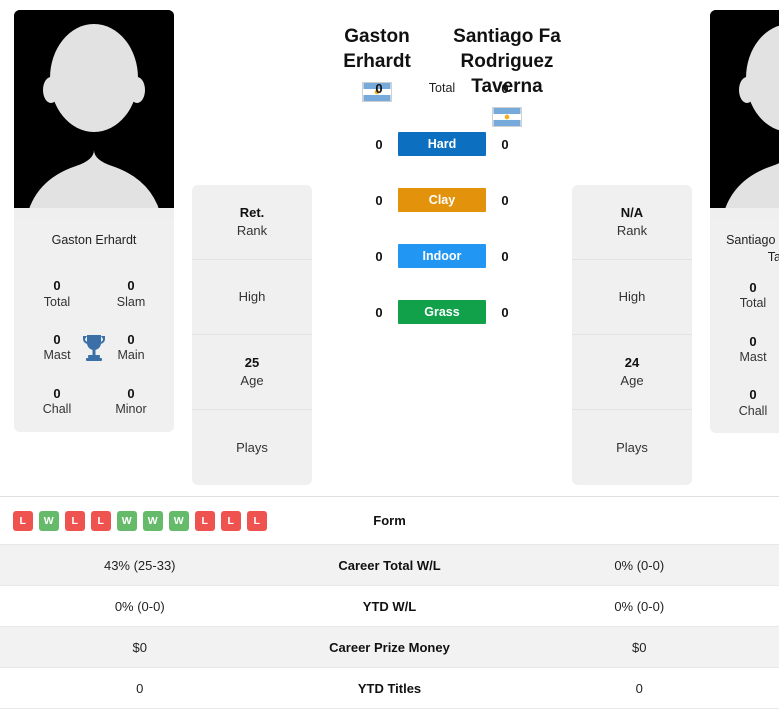  What do you see at coordinates (753, 411) in the screenshot?
I see `titles-chall-label-right: Chall` at bounding box center [753, 411].